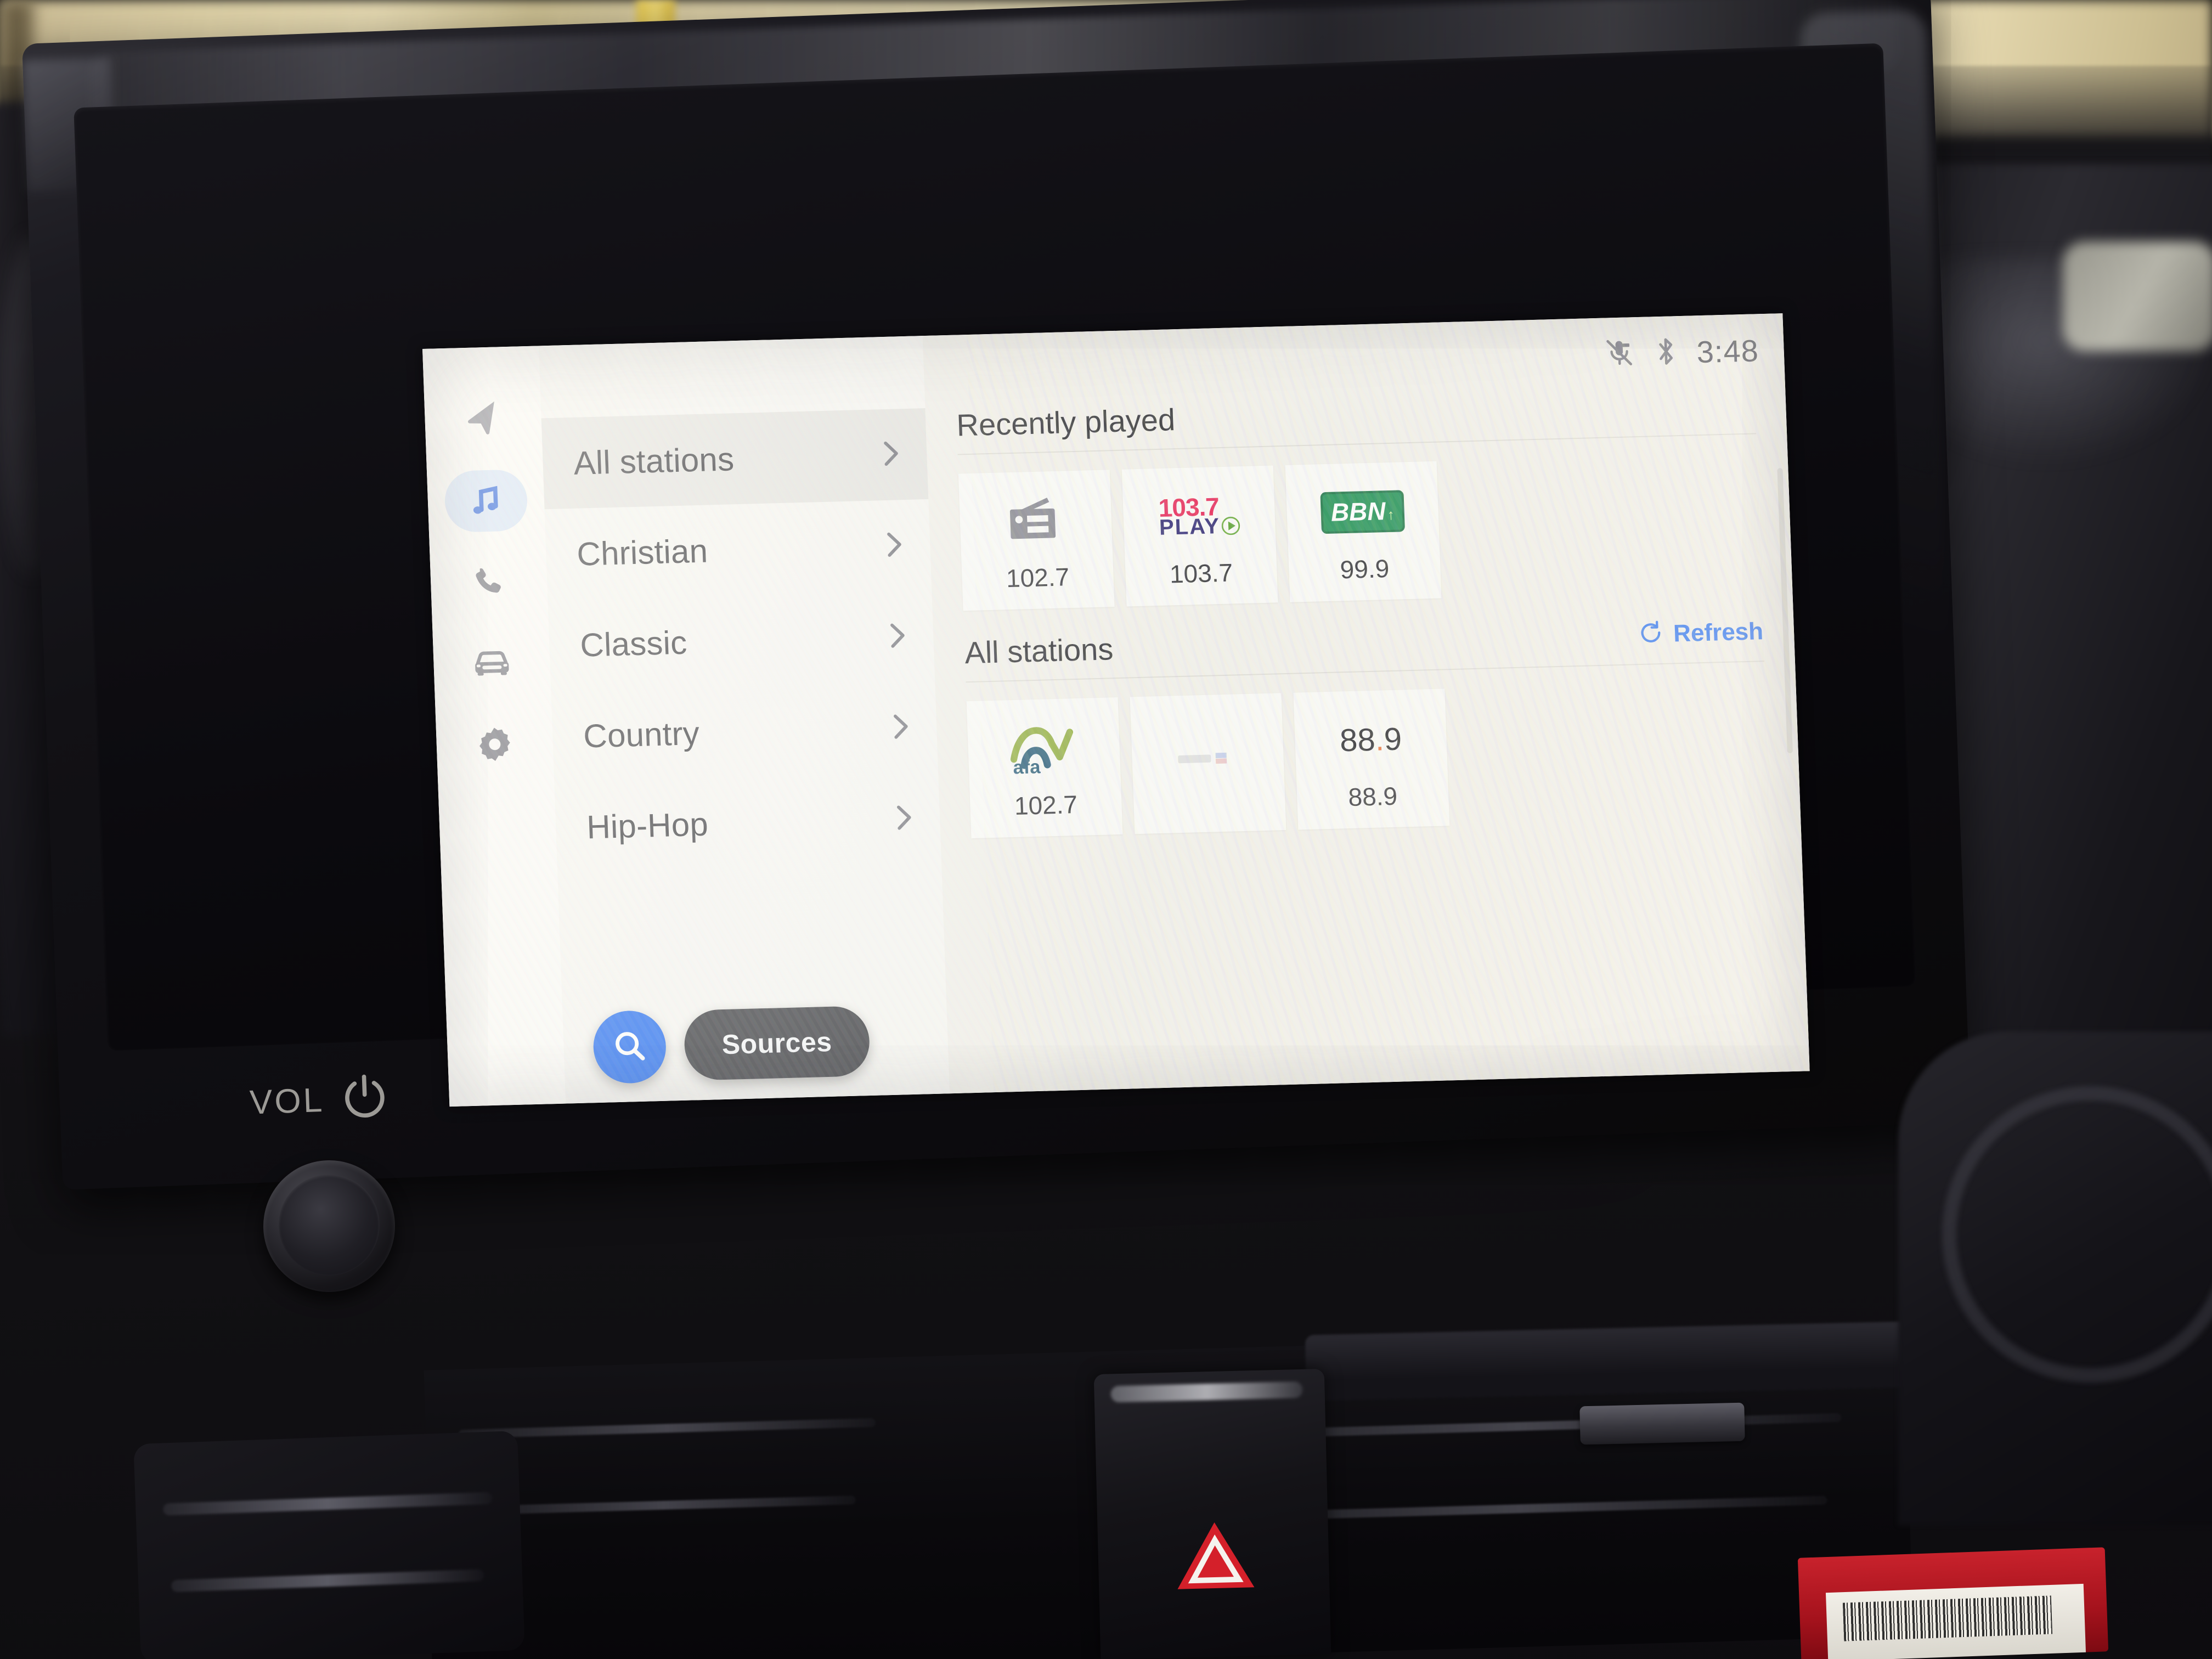  I want to click on station-tile: 102.7, so click(1036, 540).